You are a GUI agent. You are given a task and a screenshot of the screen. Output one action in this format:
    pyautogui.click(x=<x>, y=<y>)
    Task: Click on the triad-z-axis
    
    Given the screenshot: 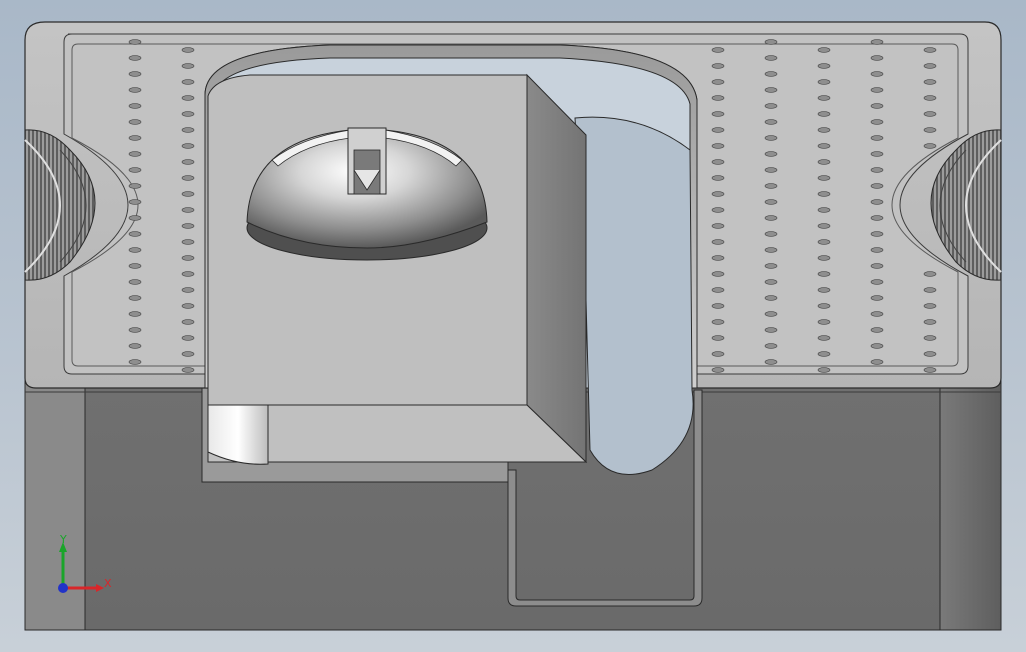 What is the action you would take?
    pyautogui.click(x=63, y=588)
    